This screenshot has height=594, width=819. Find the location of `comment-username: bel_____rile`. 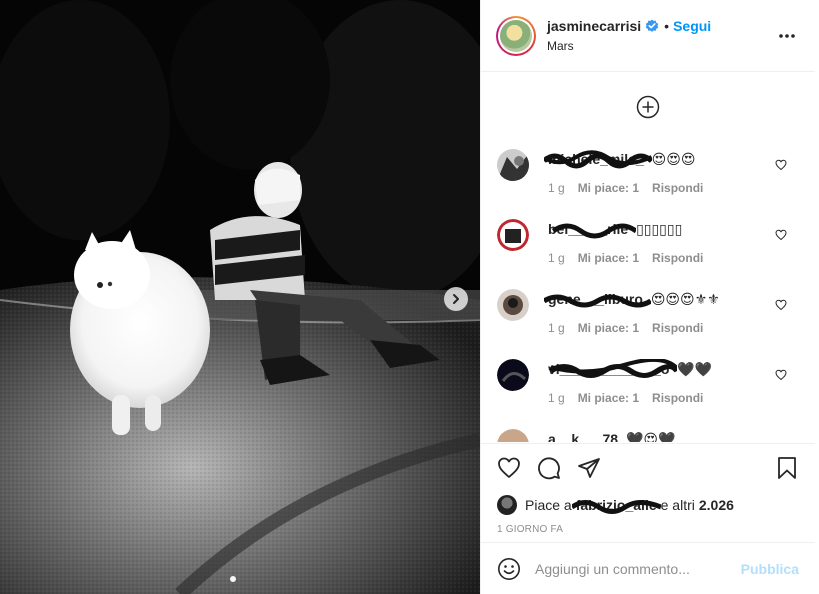

comment-username: bel_____rile is located at coordinates (592, 230).